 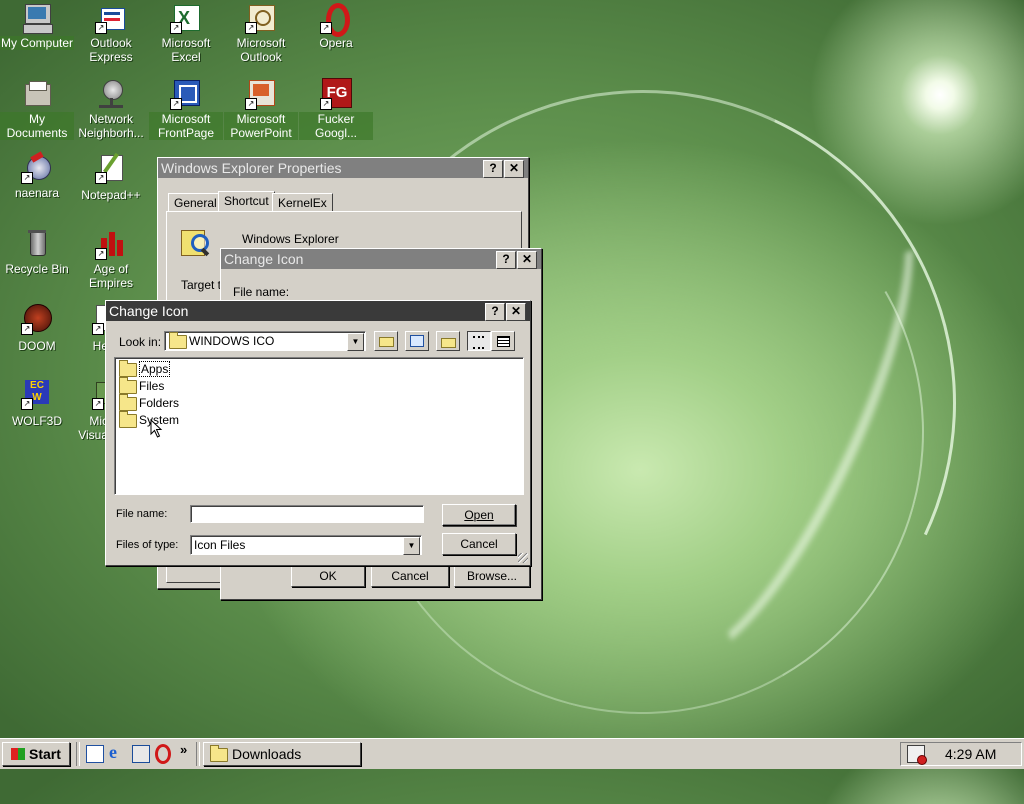 I want to click on desktop-button, so click(x=417, y=341).